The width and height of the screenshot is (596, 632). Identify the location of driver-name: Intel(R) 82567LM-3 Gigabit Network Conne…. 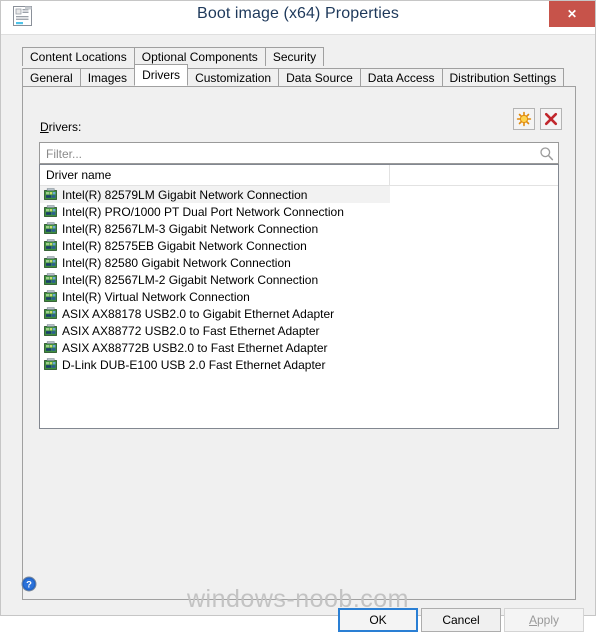
(190, 228).